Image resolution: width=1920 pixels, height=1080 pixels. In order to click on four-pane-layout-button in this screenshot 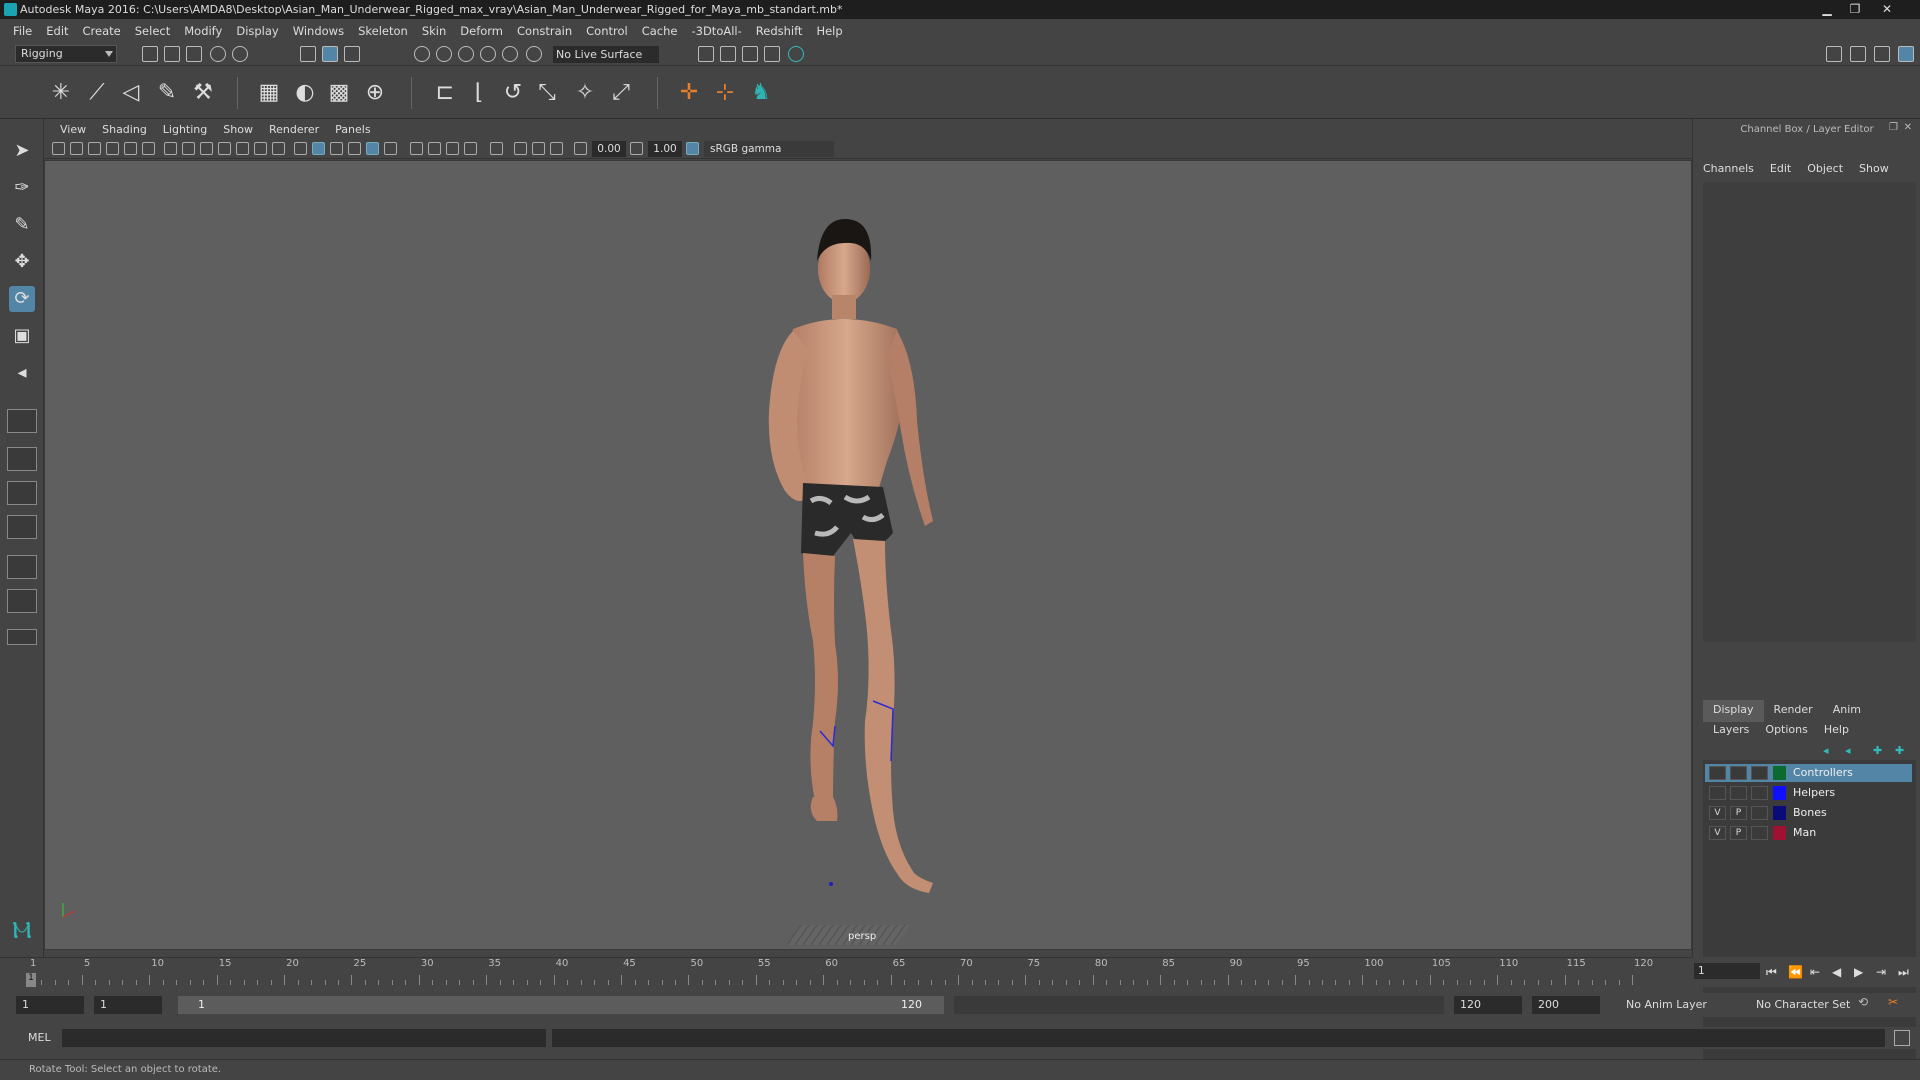, I will do `click(22, 459)`.